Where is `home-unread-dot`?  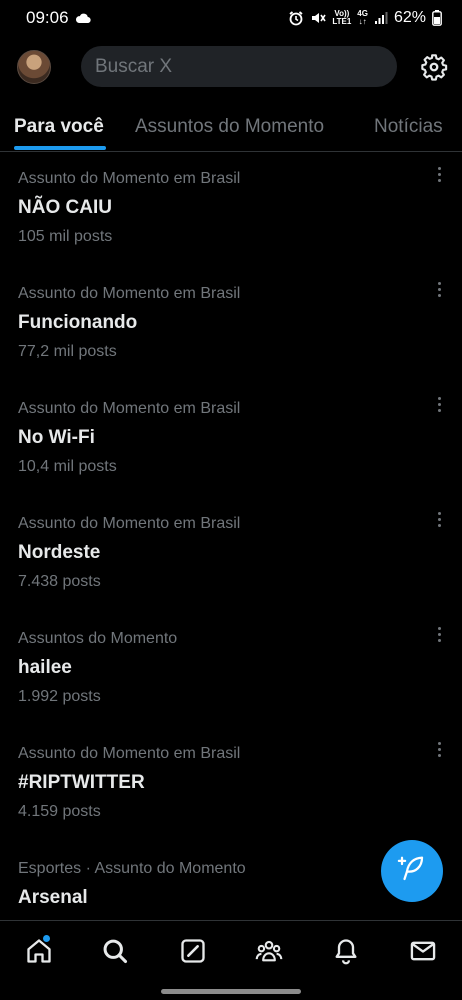
home-unread-dot is located at coordinates (46, 938).